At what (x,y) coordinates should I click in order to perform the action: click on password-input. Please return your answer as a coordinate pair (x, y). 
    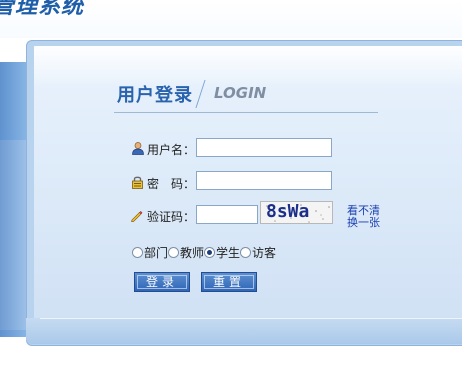
    Looking at the image, I should click on (264, 180).